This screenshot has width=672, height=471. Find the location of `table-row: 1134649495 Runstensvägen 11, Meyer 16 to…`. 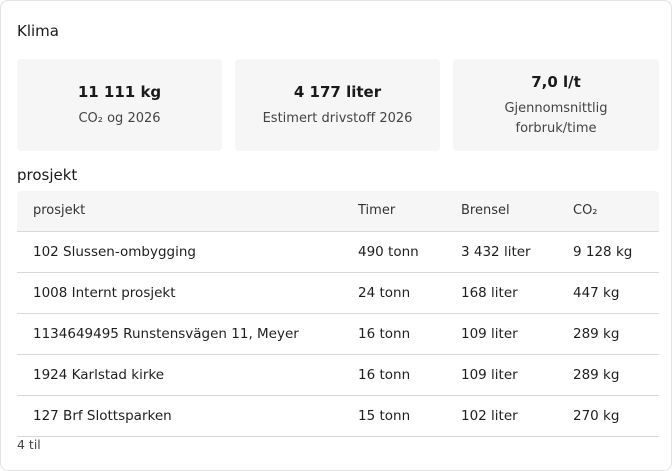

table-row: 1134649495 Runstensvägen 11, Meyer 16 to… is located at coordinates (338, 334).